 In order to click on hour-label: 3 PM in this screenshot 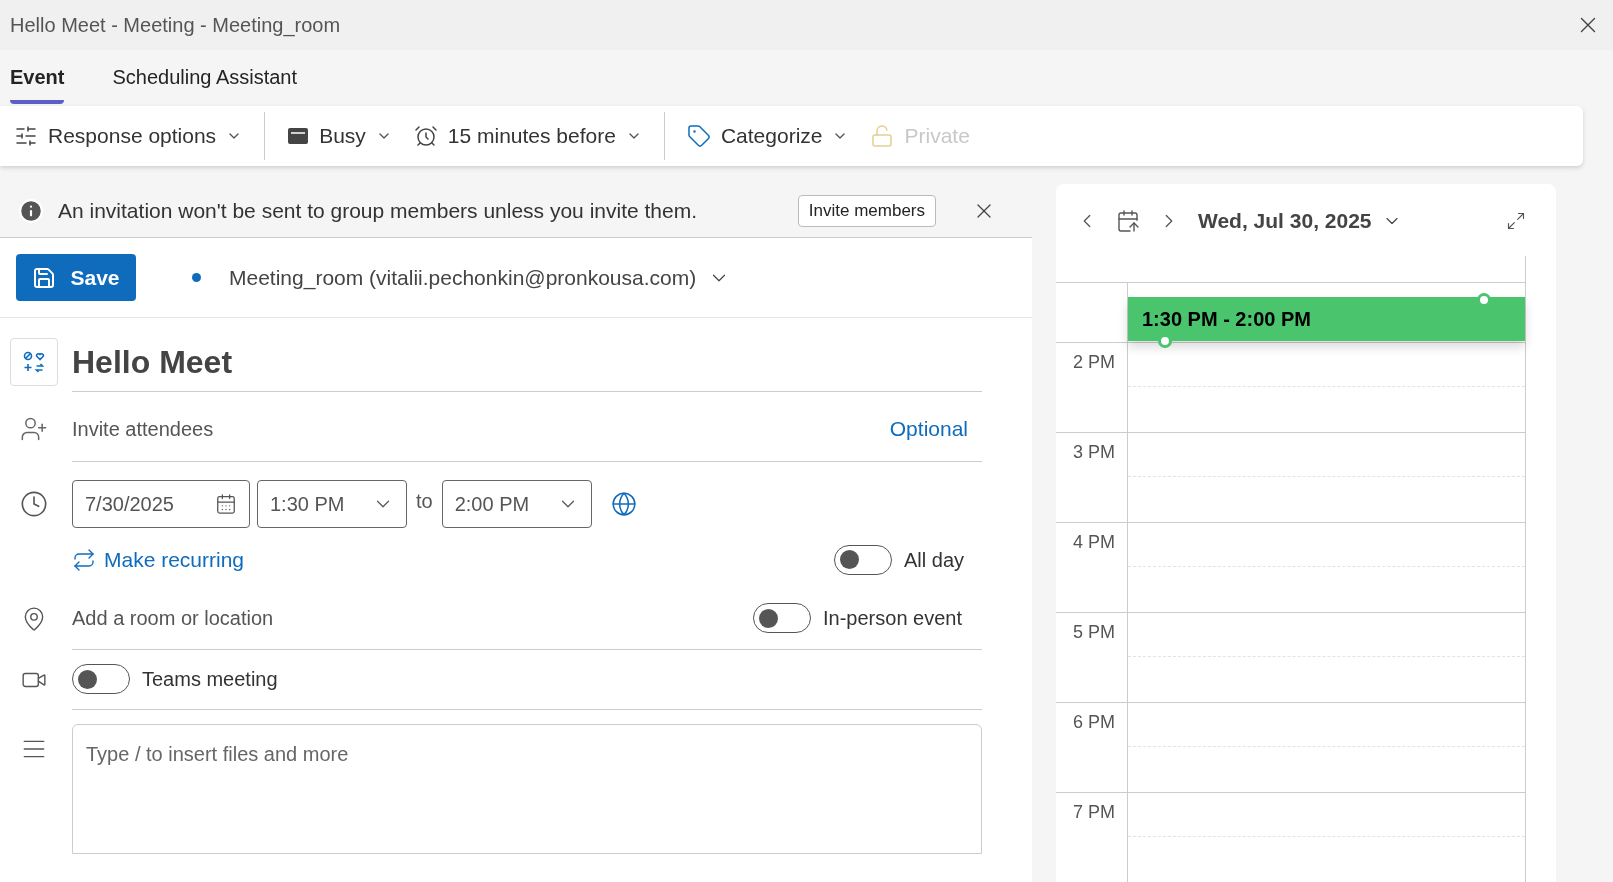, I will do `click(1094, 452)`.